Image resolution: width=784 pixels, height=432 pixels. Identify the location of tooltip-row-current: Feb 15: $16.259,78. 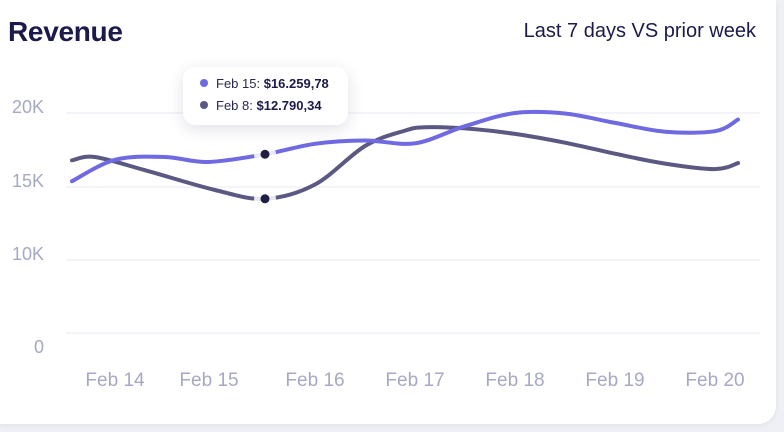
(264, 83).